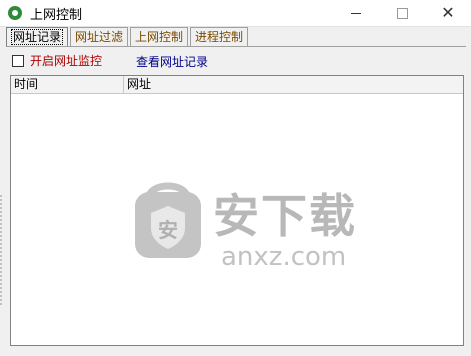 This screenshot has width=471, height=356. I want to click on shield-logo-icon: 安, so click(168, 220).